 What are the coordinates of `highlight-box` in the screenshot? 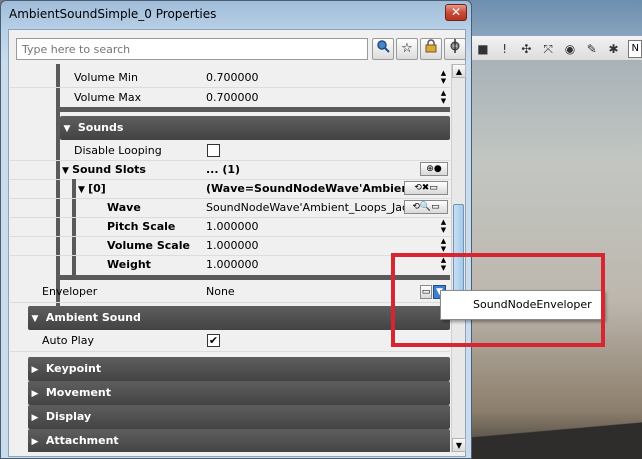 It's located at (498, 300).